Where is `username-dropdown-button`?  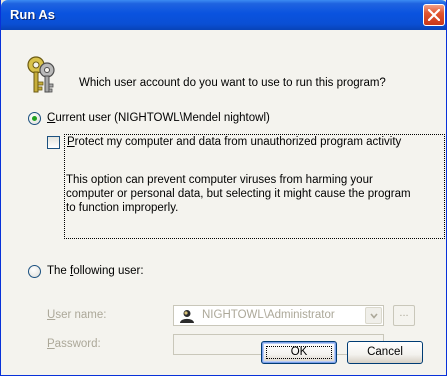 username-dropdown-button is located at coordinates (373, 315).